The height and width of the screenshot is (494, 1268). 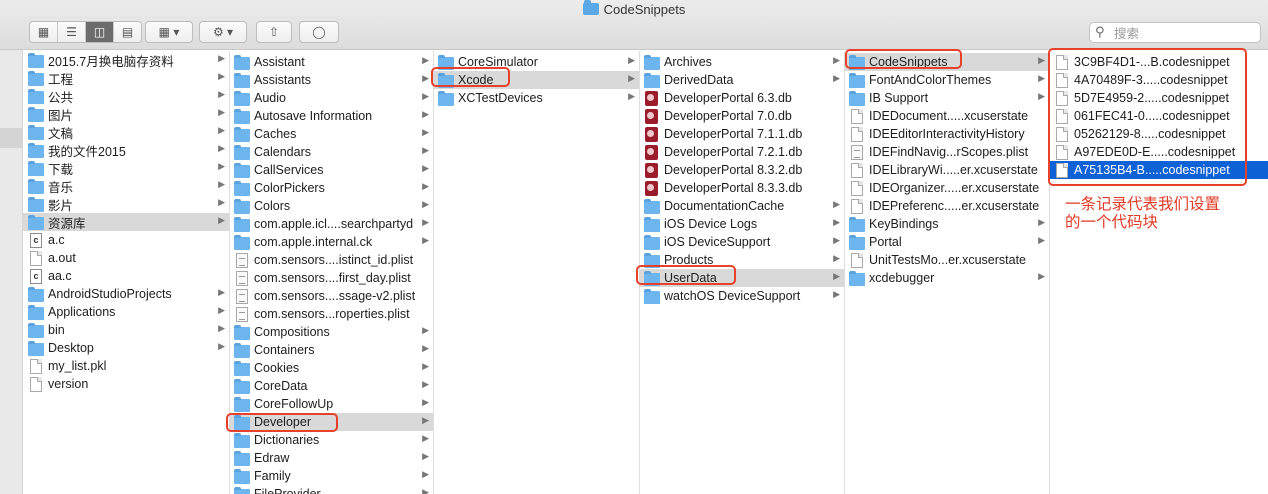 I want to click on folder-row: UserData ▶, so click(x=741, y=278).